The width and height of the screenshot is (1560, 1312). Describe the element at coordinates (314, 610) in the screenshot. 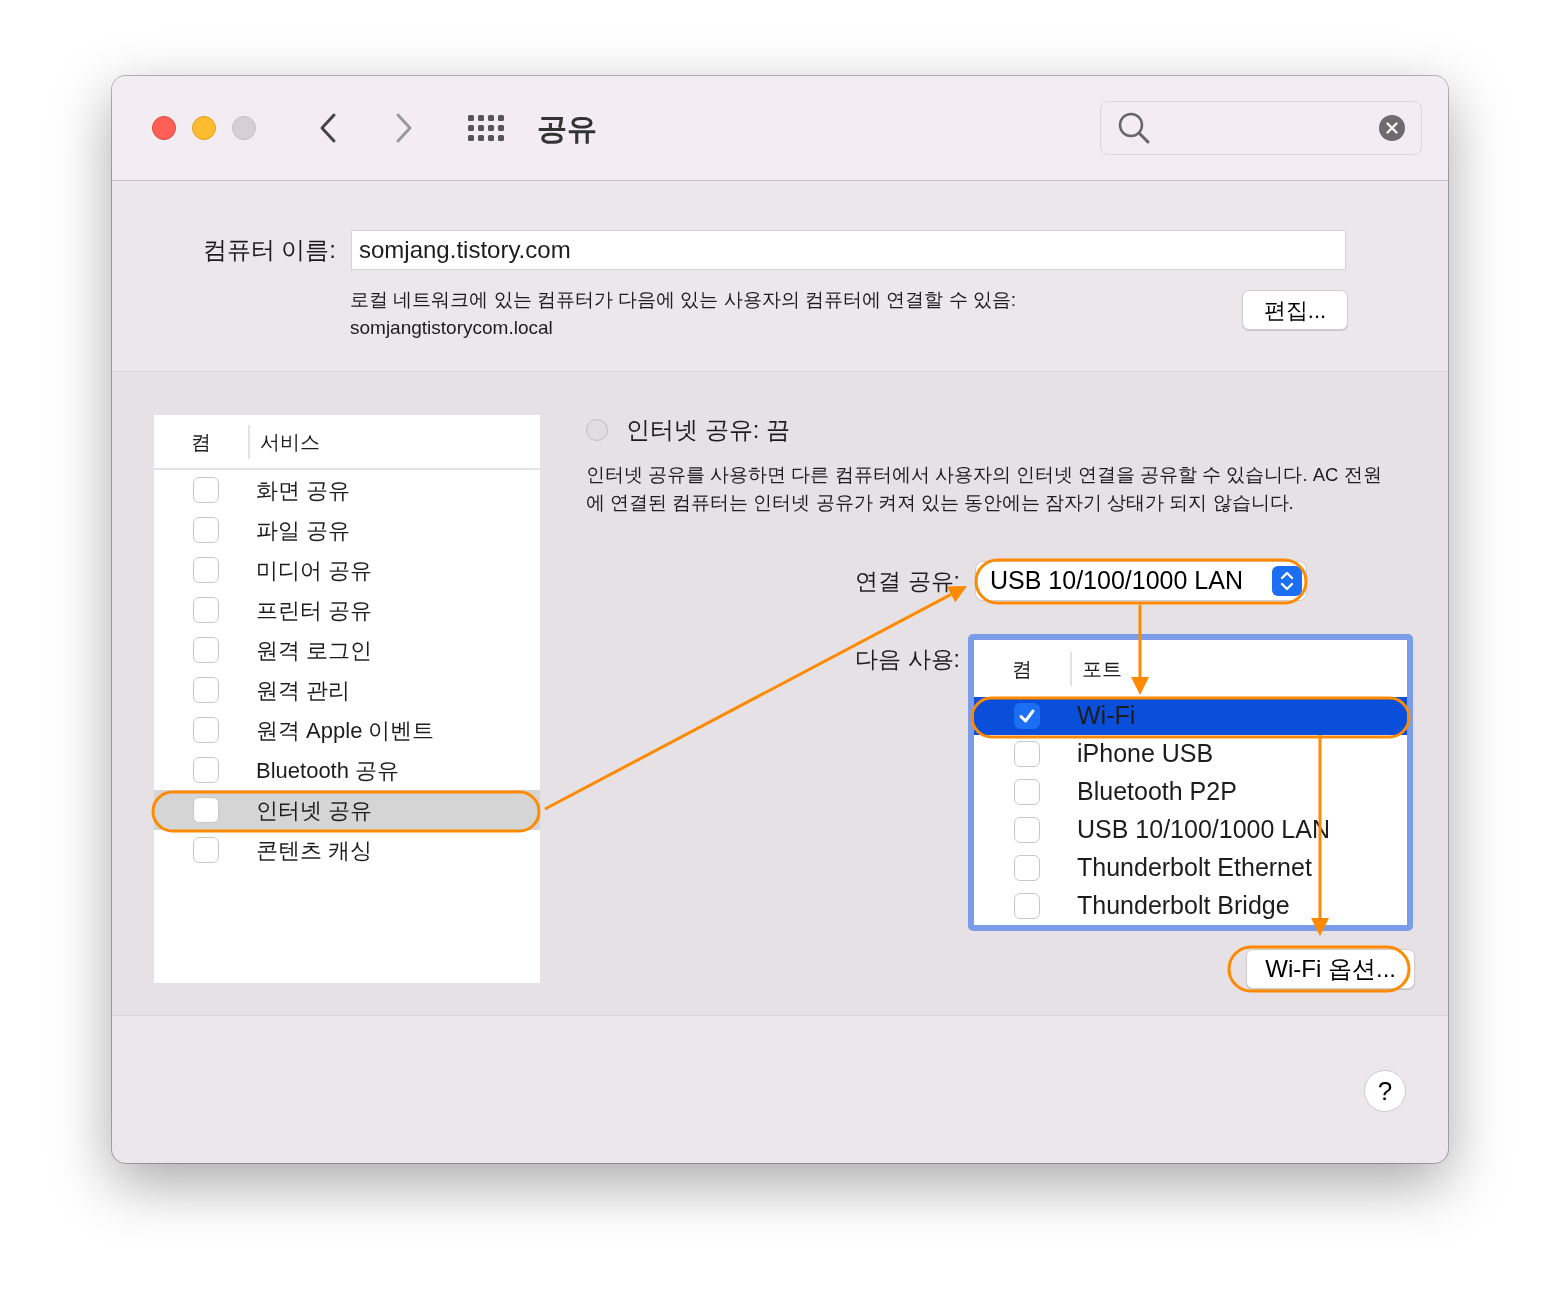

I see `service-name: 프린터 공유` at that location.